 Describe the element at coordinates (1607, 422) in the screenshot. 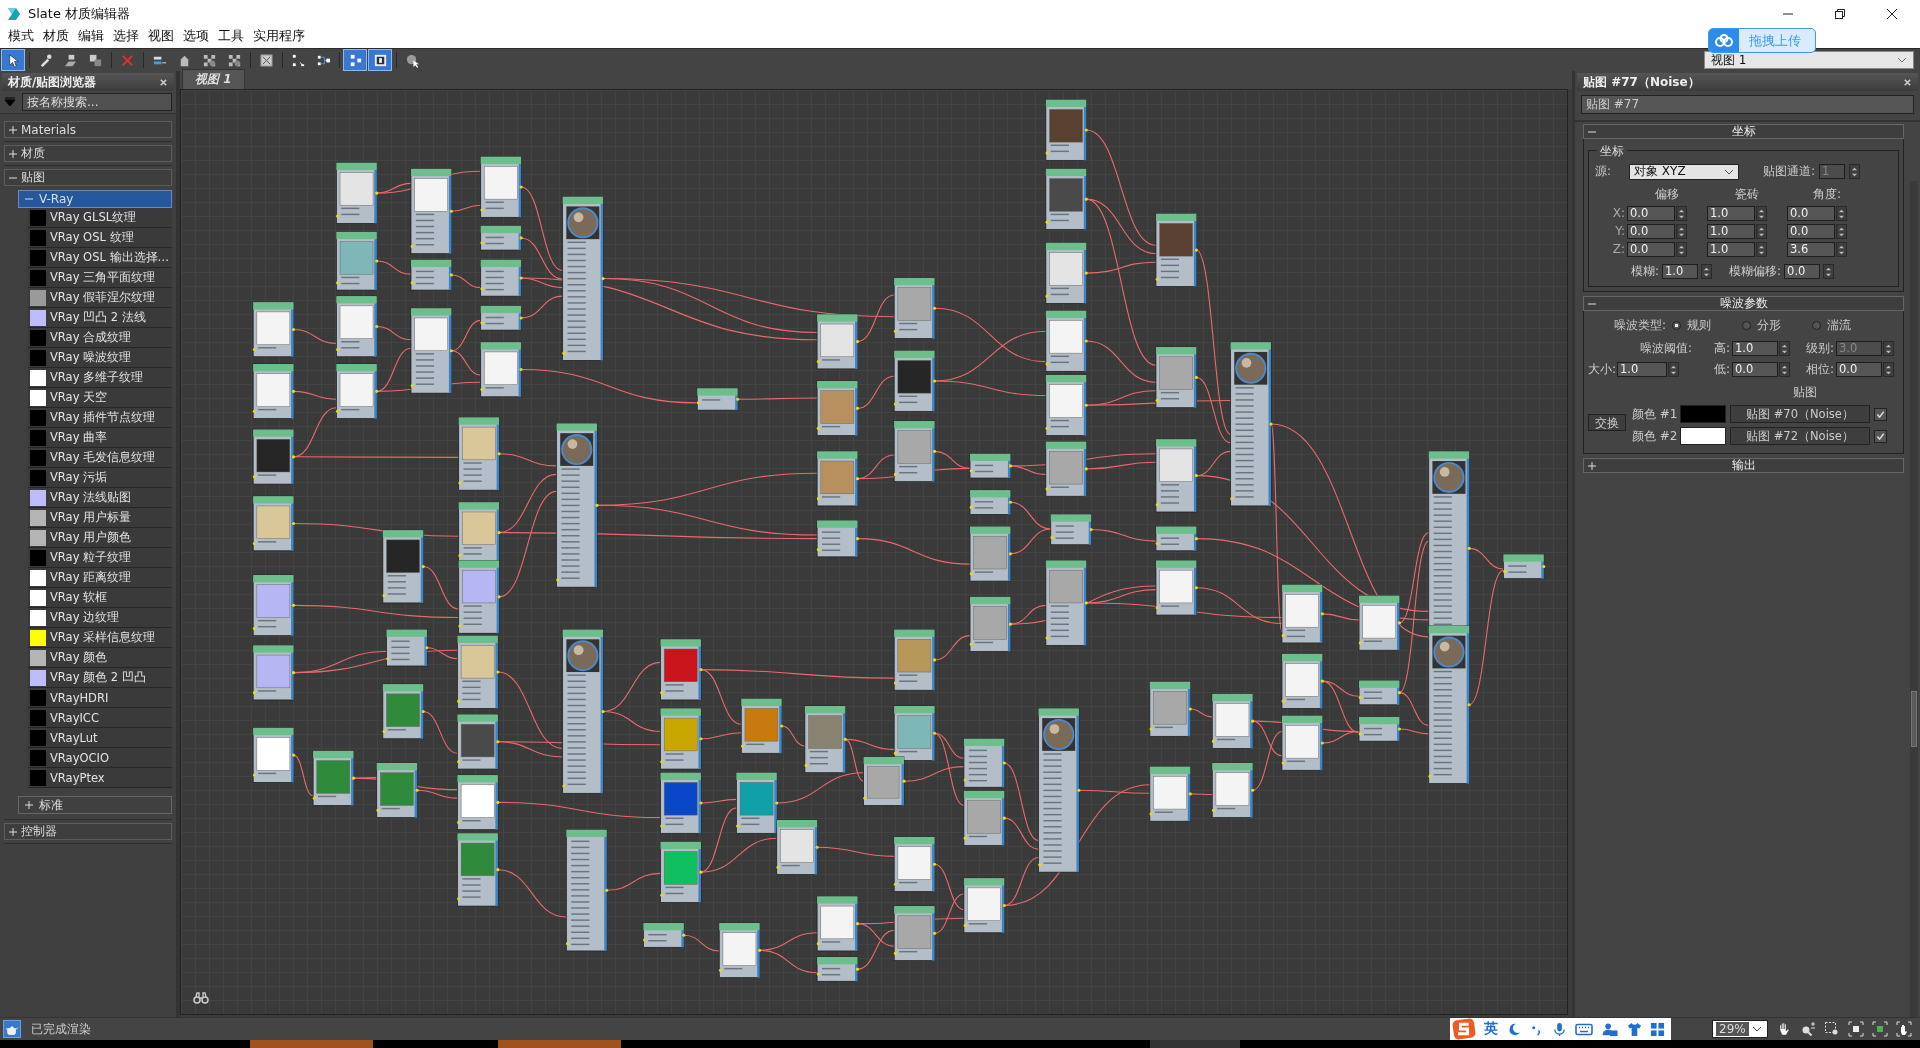

I see `swap-button: 交换` at that location.